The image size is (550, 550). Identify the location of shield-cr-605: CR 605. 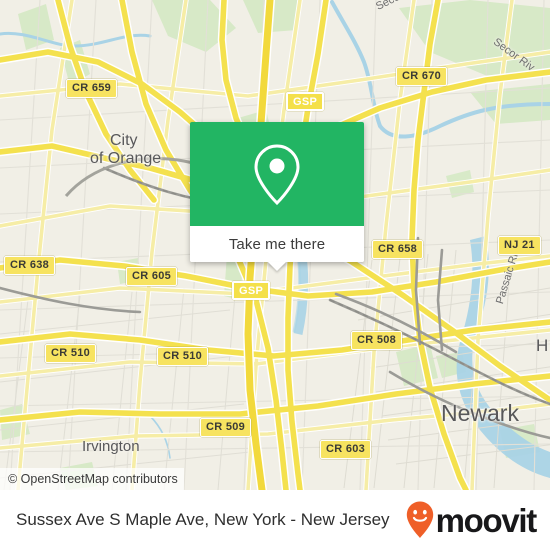
(152, 276).